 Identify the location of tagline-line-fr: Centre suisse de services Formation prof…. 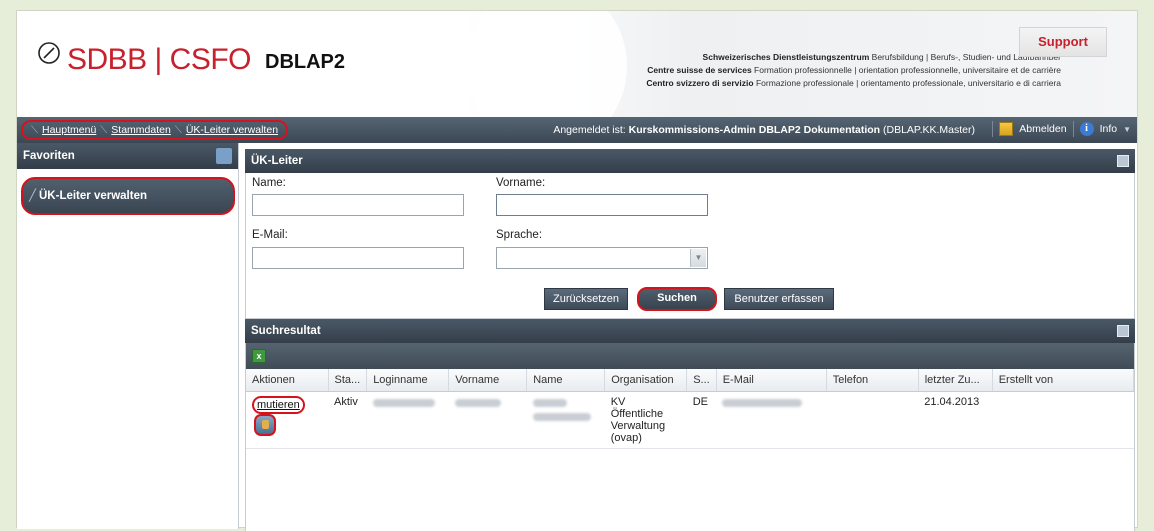
(854, 70).